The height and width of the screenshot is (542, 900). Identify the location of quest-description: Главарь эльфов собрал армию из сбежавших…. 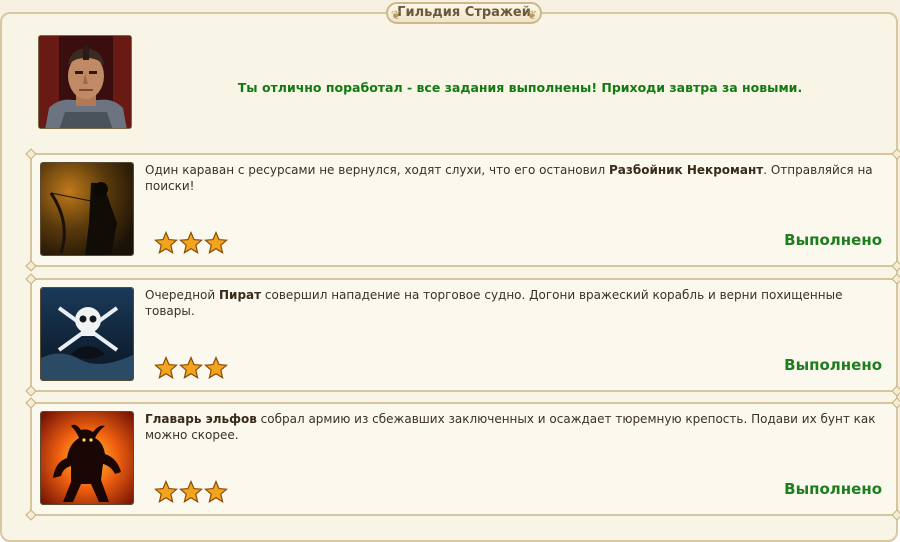
(515, 427).